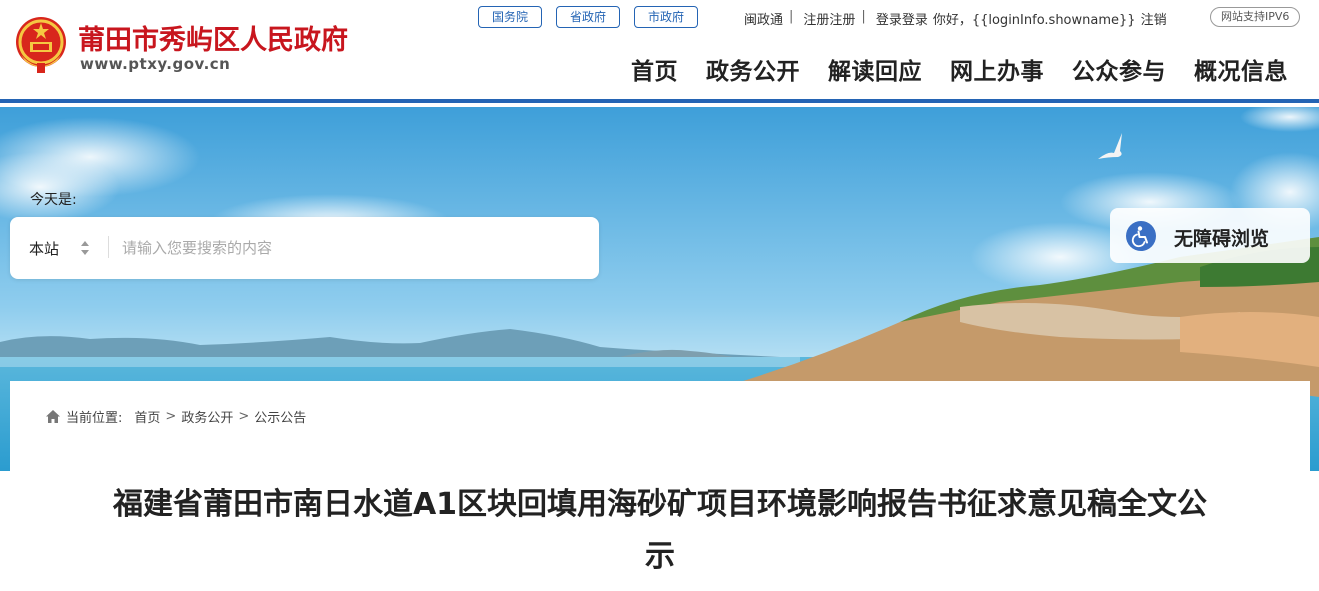 This screenshot has width=1319, height=591. Describe the element at coordinates (753, 69) in the screenshot. I see `nav-gov-affairs: 政务公开` at that location.